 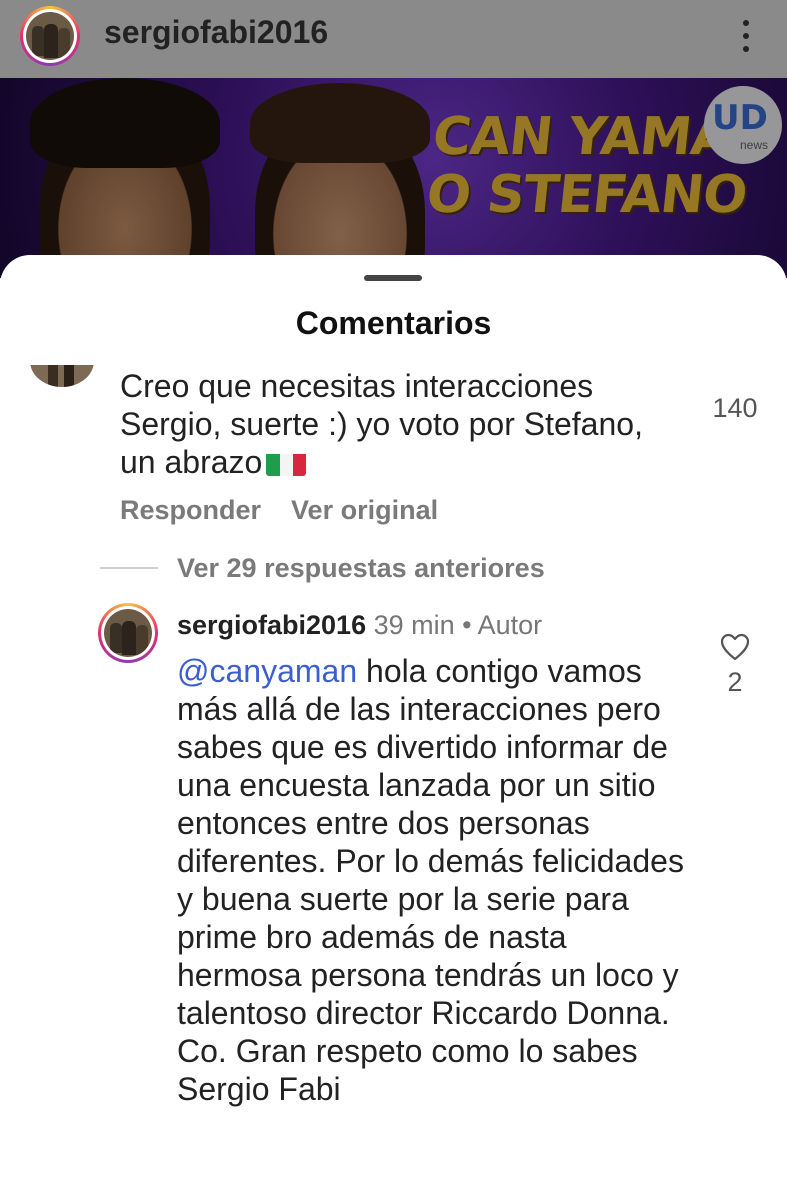 I want to click on post-header: sergiofabi2016, so click(x=393, y=39).